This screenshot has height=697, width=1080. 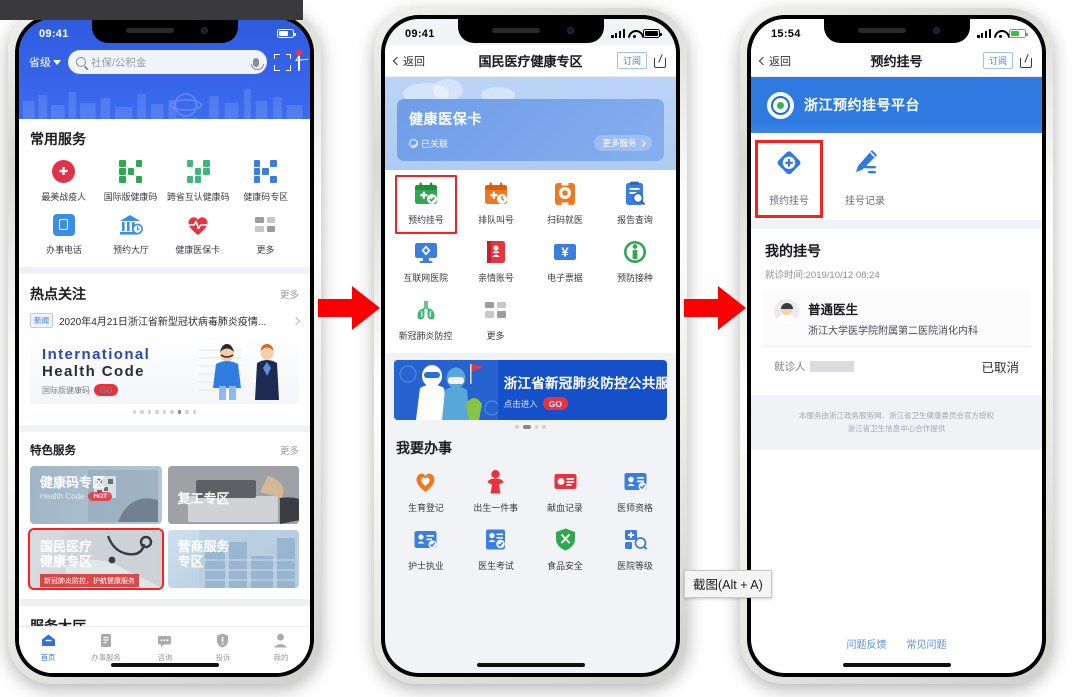 What do you see at coordinates (414, 61) in the screenshot?
I see `back-label: 返回` at bounding box center [414, 61].